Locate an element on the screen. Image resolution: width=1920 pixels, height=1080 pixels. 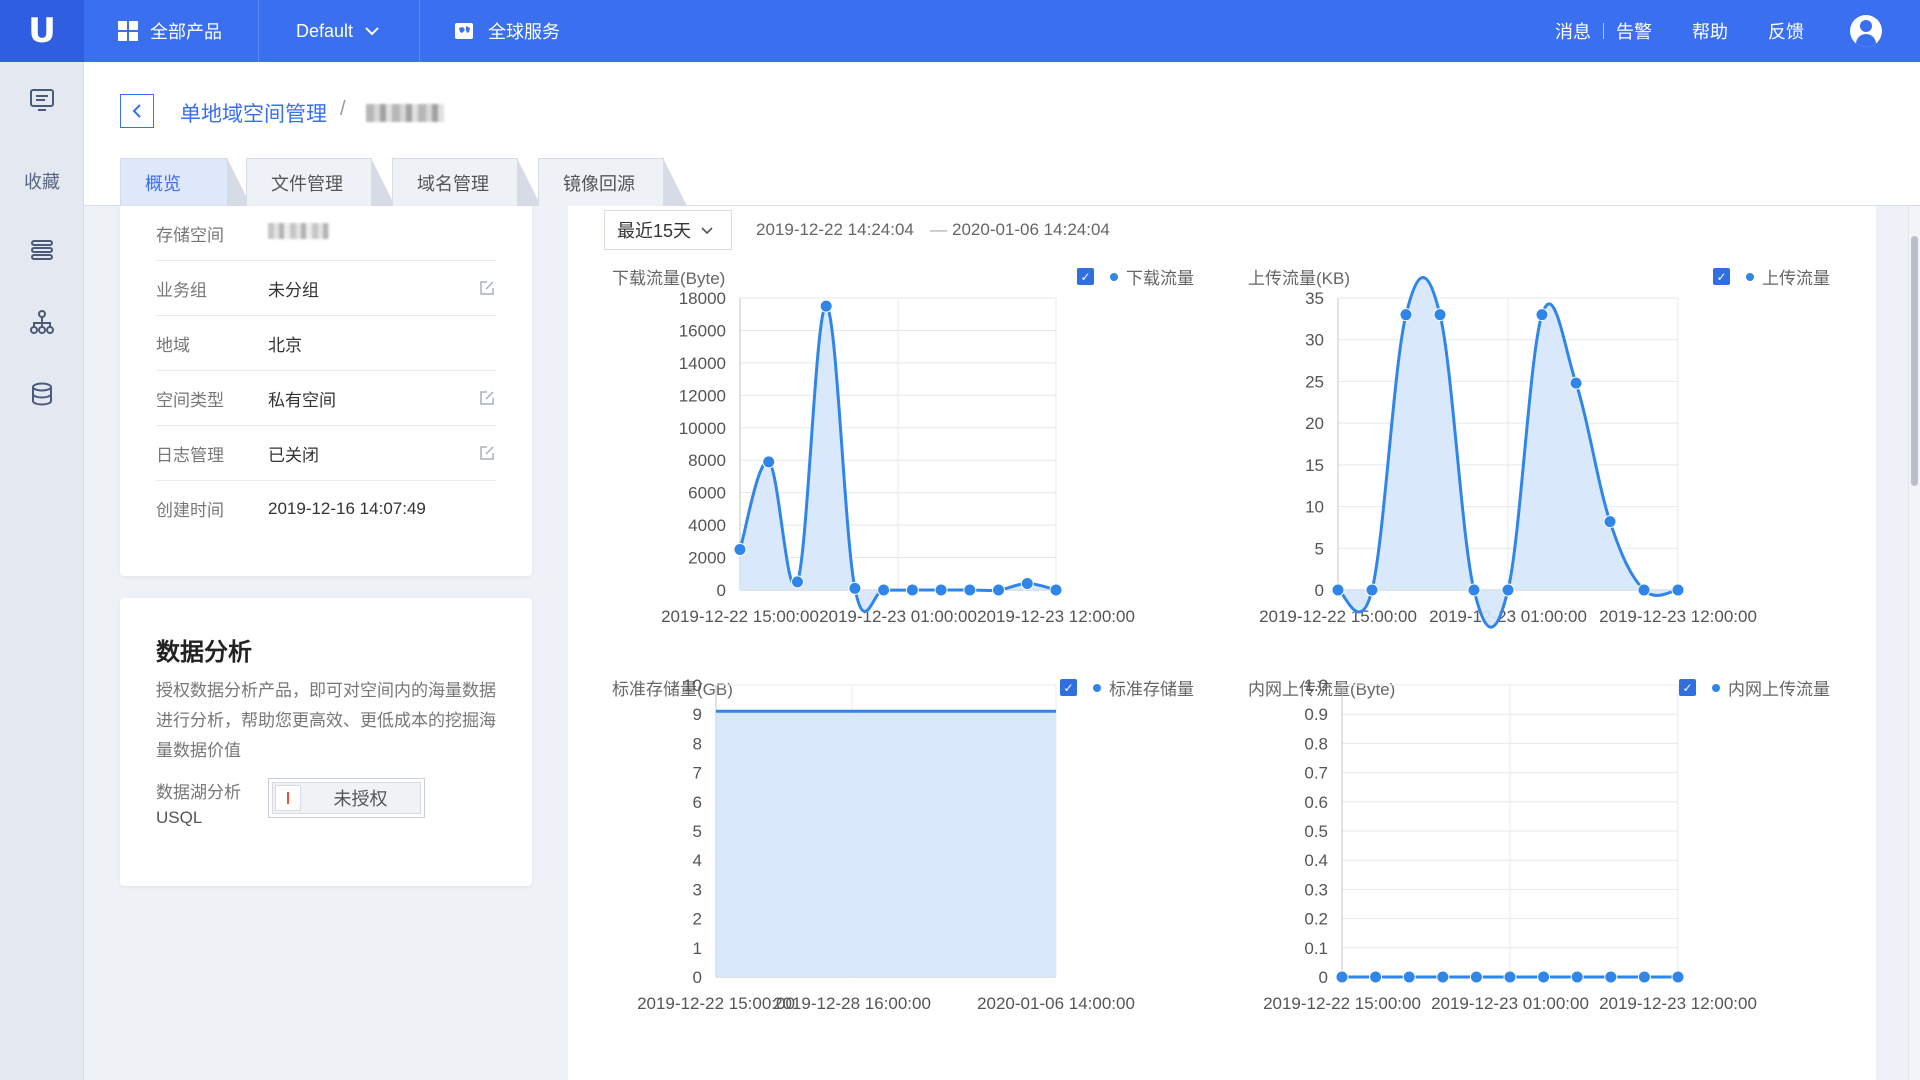
favorites-link: 收藏 is located at coordinates (42, 181).